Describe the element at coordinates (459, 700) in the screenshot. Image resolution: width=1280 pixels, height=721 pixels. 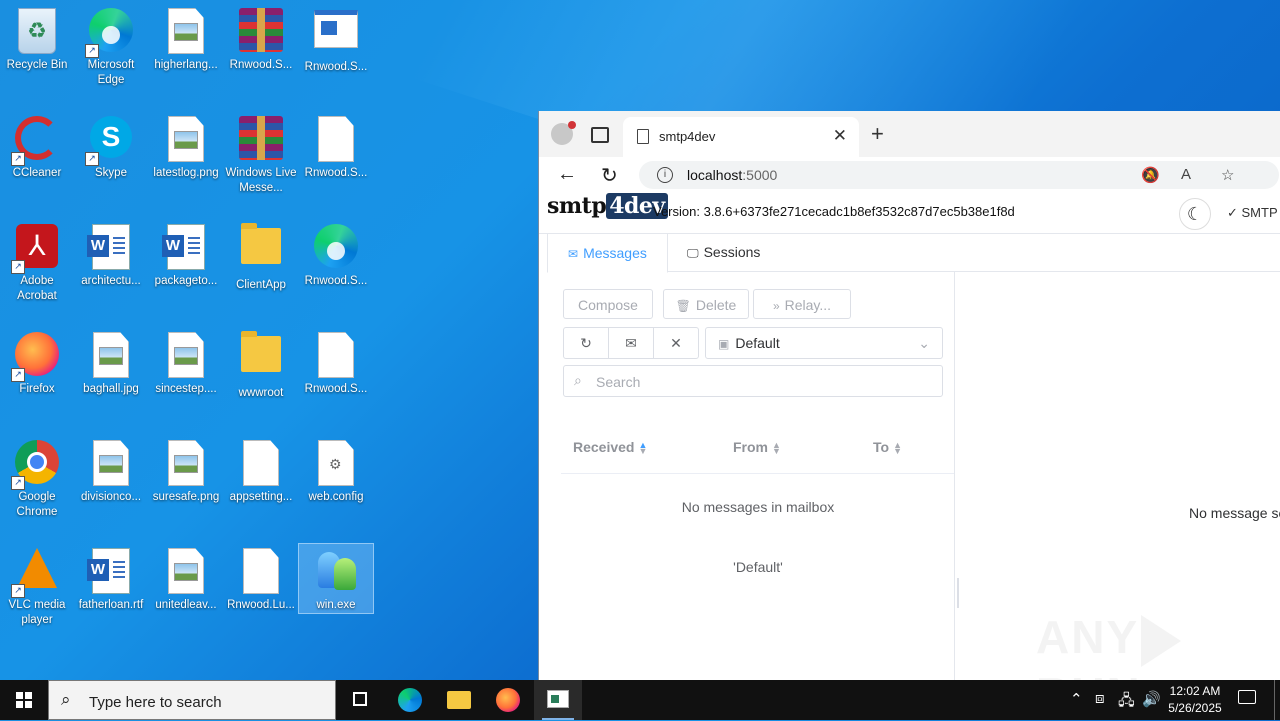
I see `taskbar-file-explorer` at that location.